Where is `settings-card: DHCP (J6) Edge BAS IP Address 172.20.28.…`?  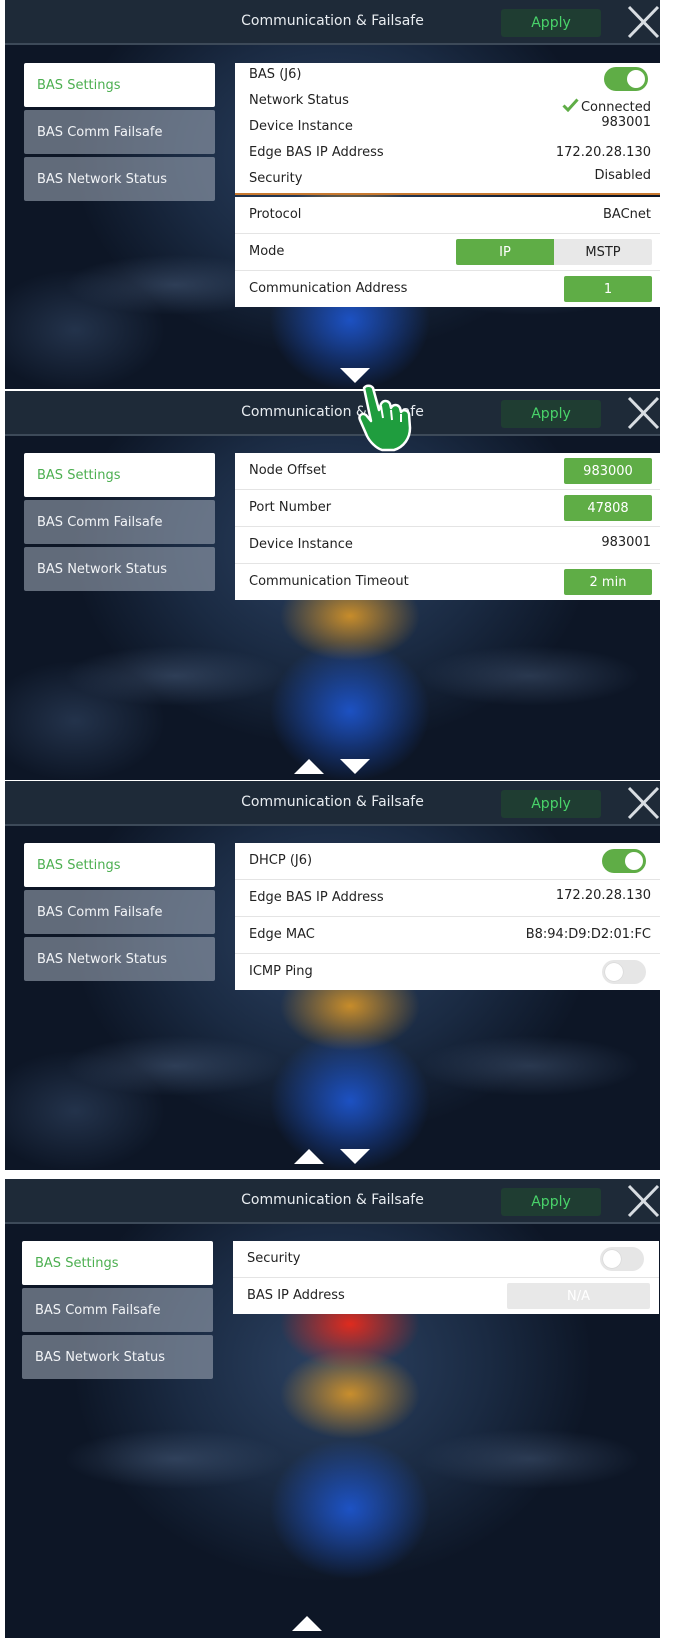 settings-card: DHCP (J6) Edge BAS IP Address 172.20.28.… is located at coordinates (447, 916).